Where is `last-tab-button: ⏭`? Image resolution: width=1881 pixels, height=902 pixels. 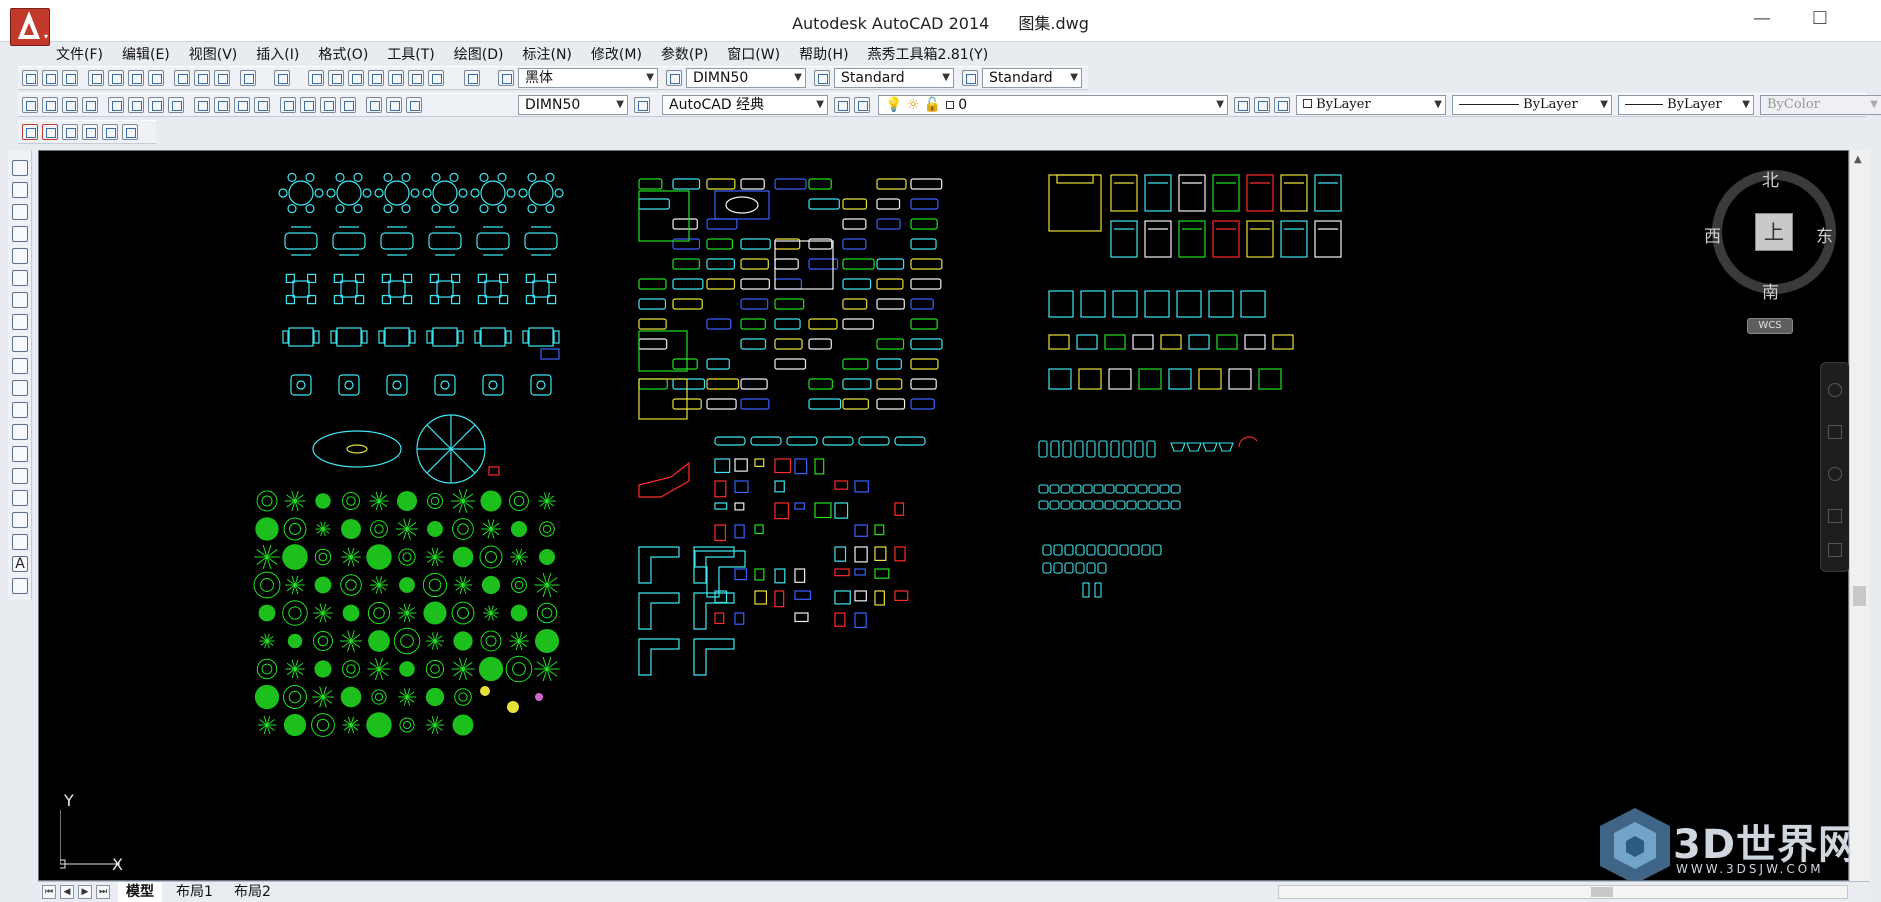
last-tab-button: ⏭ is located at coordinates (103, 892).